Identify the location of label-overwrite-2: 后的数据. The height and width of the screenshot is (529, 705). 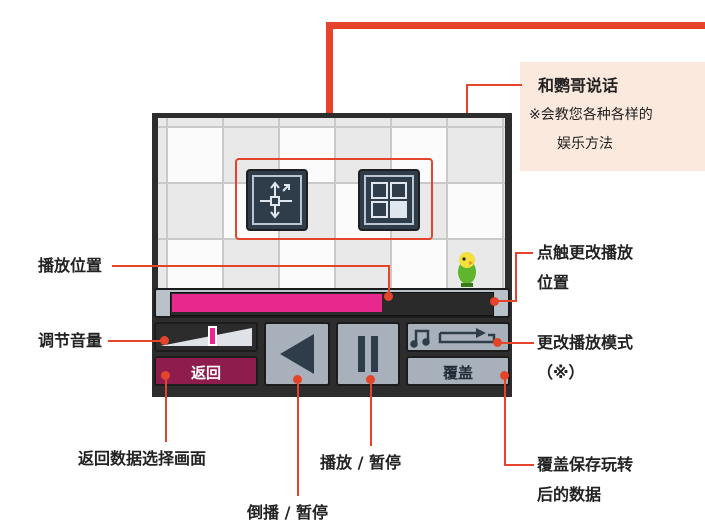
(569, 494).